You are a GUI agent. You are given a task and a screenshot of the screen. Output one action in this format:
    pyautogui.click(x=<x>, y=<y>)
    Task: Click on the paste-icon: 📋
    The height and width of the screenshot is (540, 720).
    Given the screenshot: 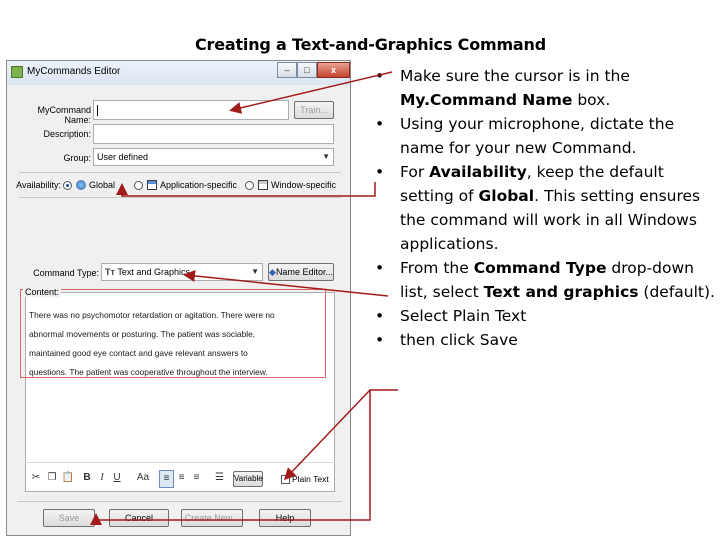 What is the action you would take?
    pyautogui.click(x=68, y=478)
    